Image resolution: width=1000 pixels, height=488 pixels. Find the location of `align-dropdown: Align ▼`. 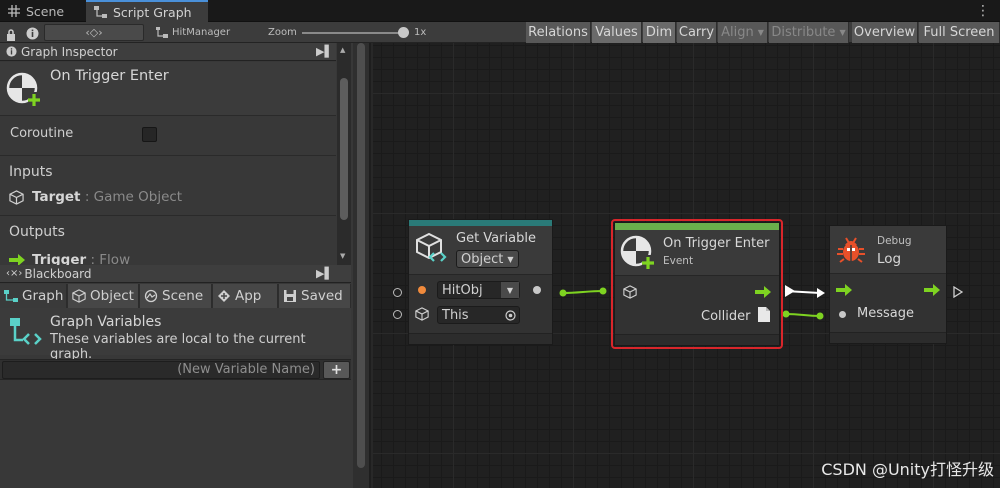

align-dropdown: Align ▼ is located at coordinates (743, 32).